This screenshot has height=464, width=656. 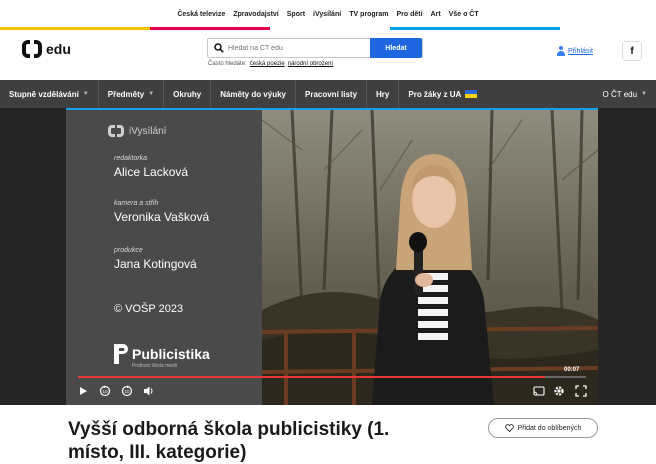 What do you see at coordinates (130, 158) in the screenshot?
I see `credit-role: redaktorka` at bounding box center [130, 158].